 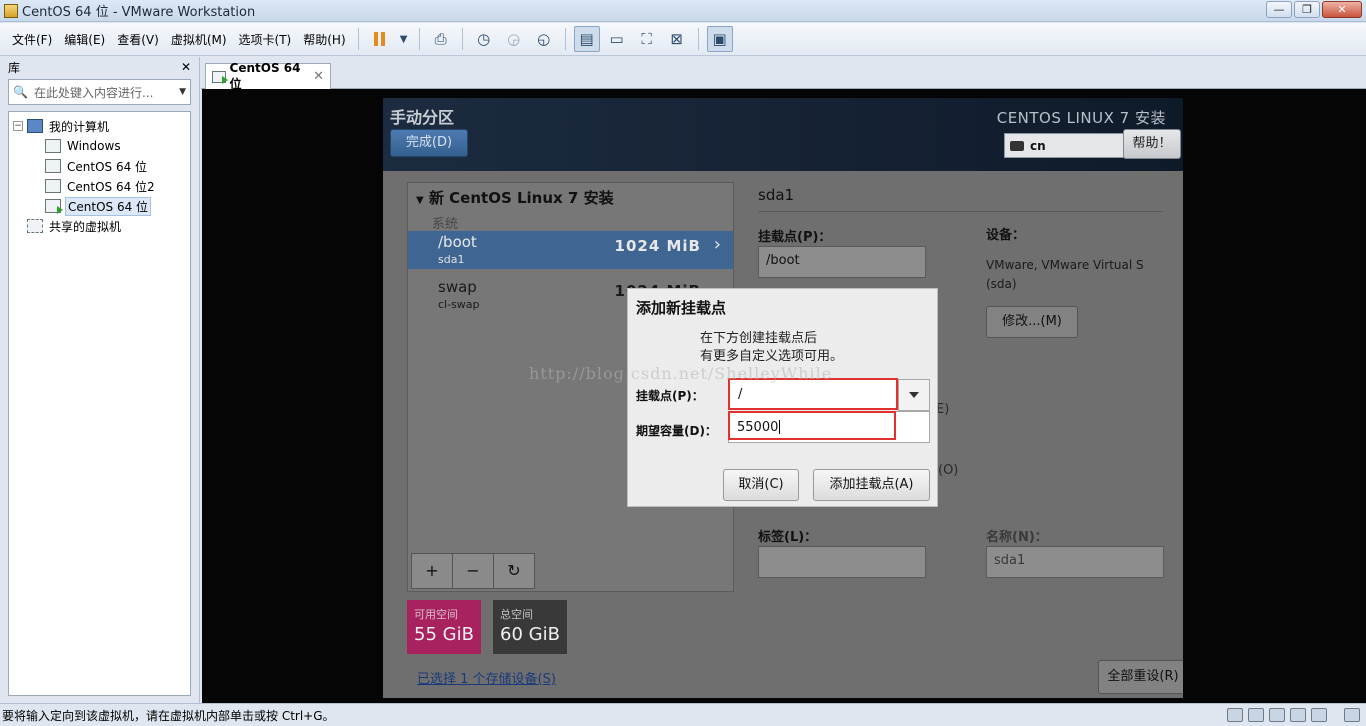 What do you see at coordinates (186, 67) in the screenshot?
I see `library-close-icon: ✕` at bounding box center [186, 67].